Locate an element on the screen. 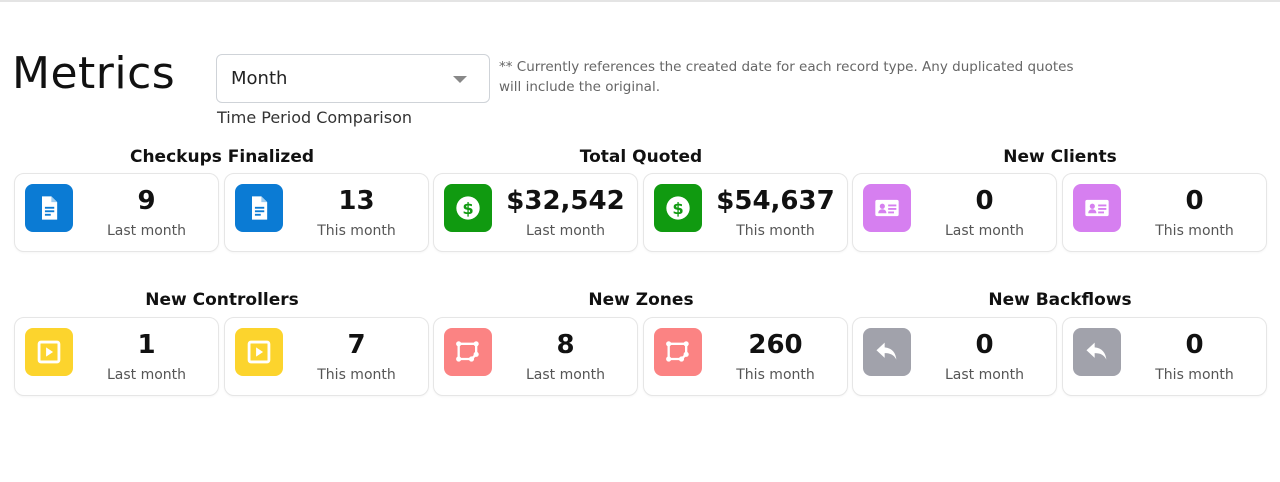 This screenshot has height=482, width=1280. metric-value: 7 is located at coordinates (356, 345).